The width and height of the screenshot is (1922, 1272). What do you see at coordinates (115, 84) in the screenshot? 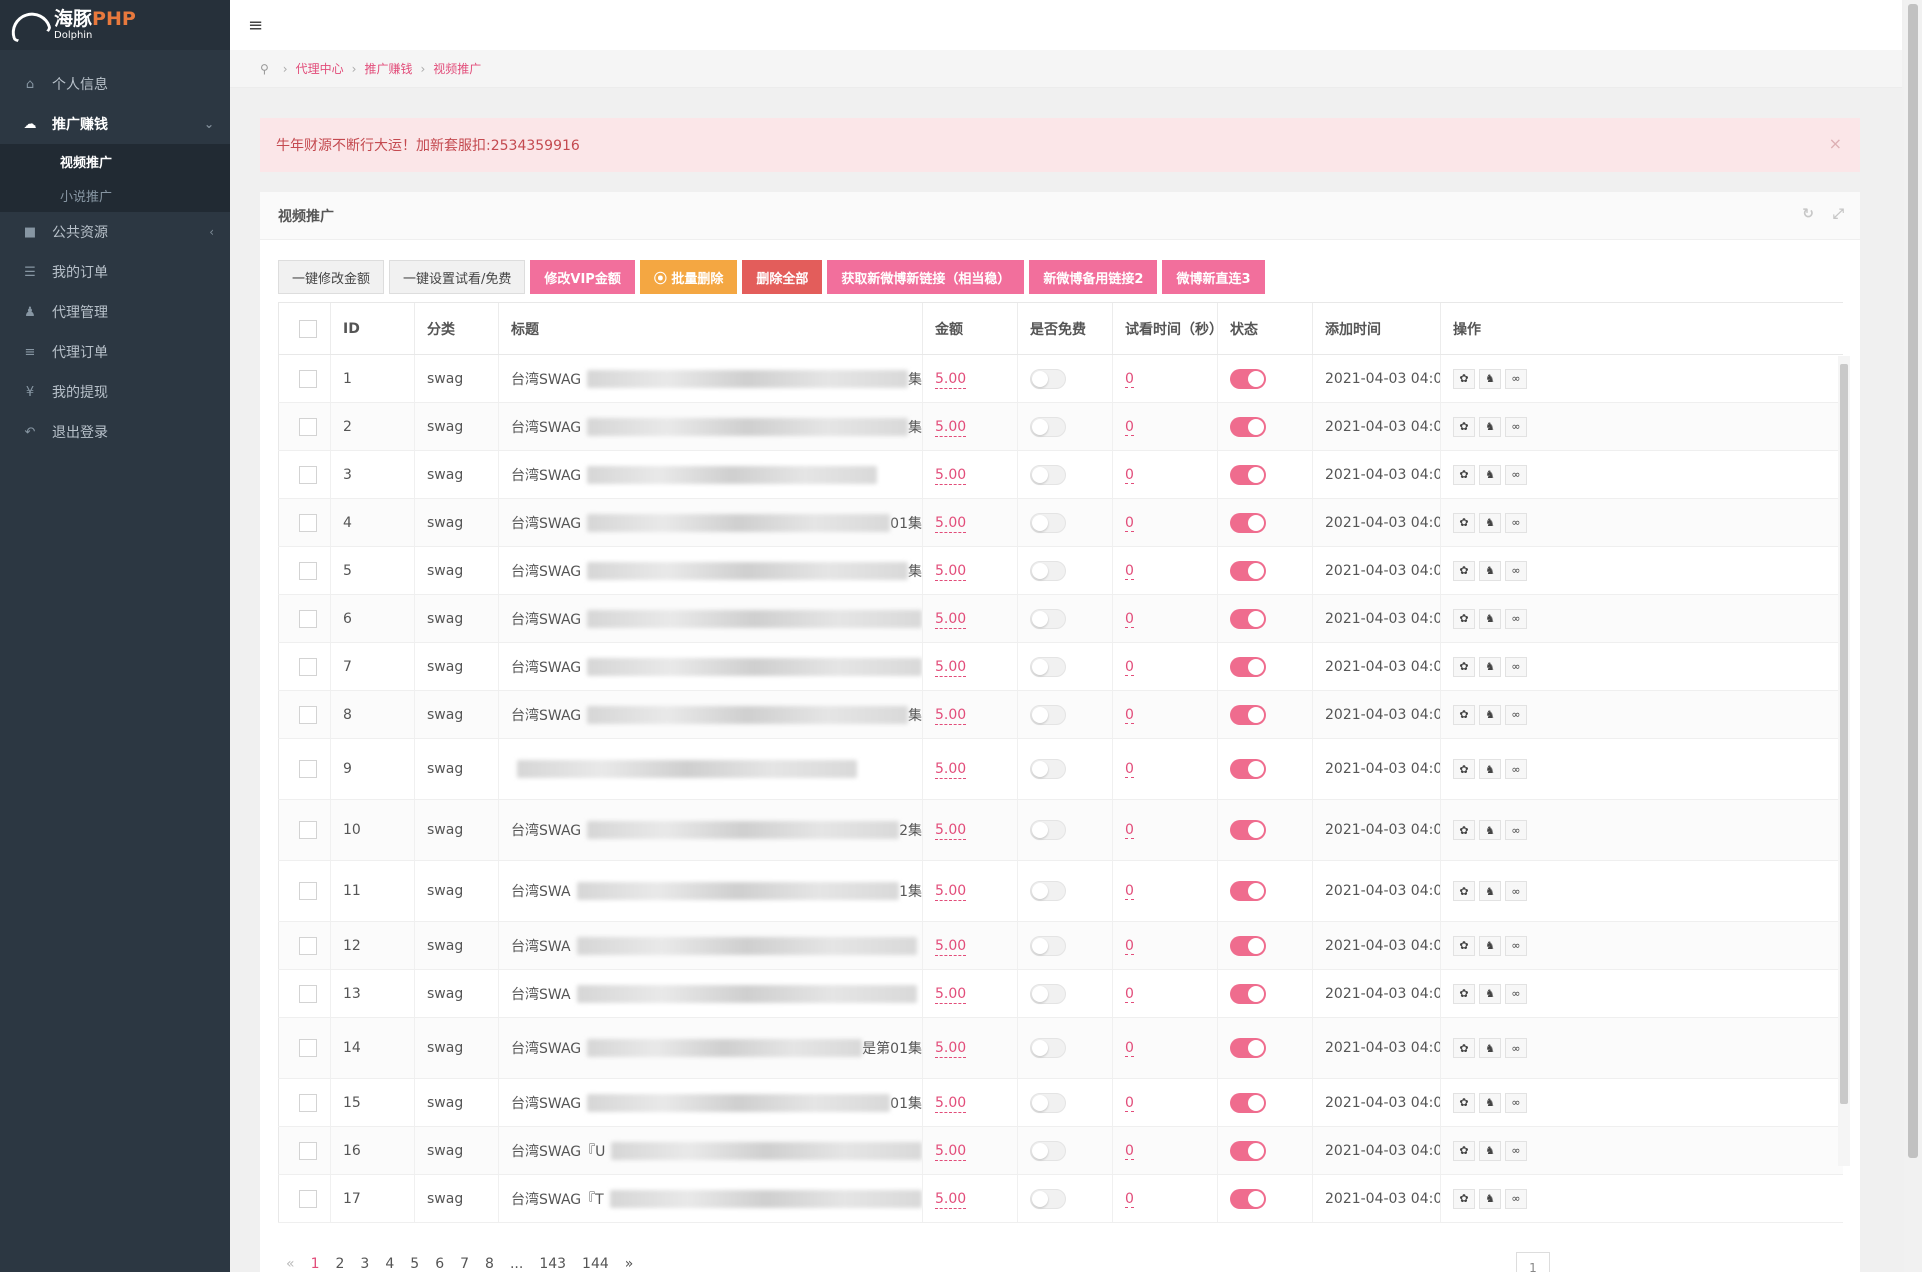
I see `sidebar-item: ⌂ 个人信息` at bounding box center [115, 84].